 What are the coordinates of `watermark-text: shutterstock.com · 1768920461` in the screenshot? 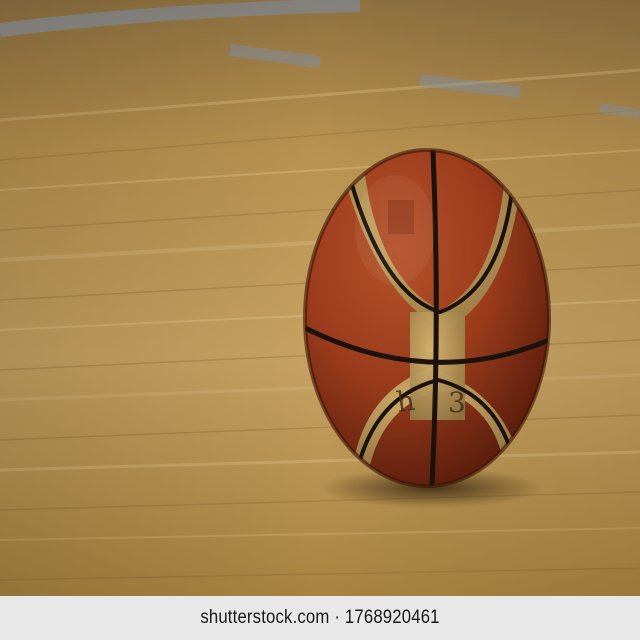 It's located at (320, 617).